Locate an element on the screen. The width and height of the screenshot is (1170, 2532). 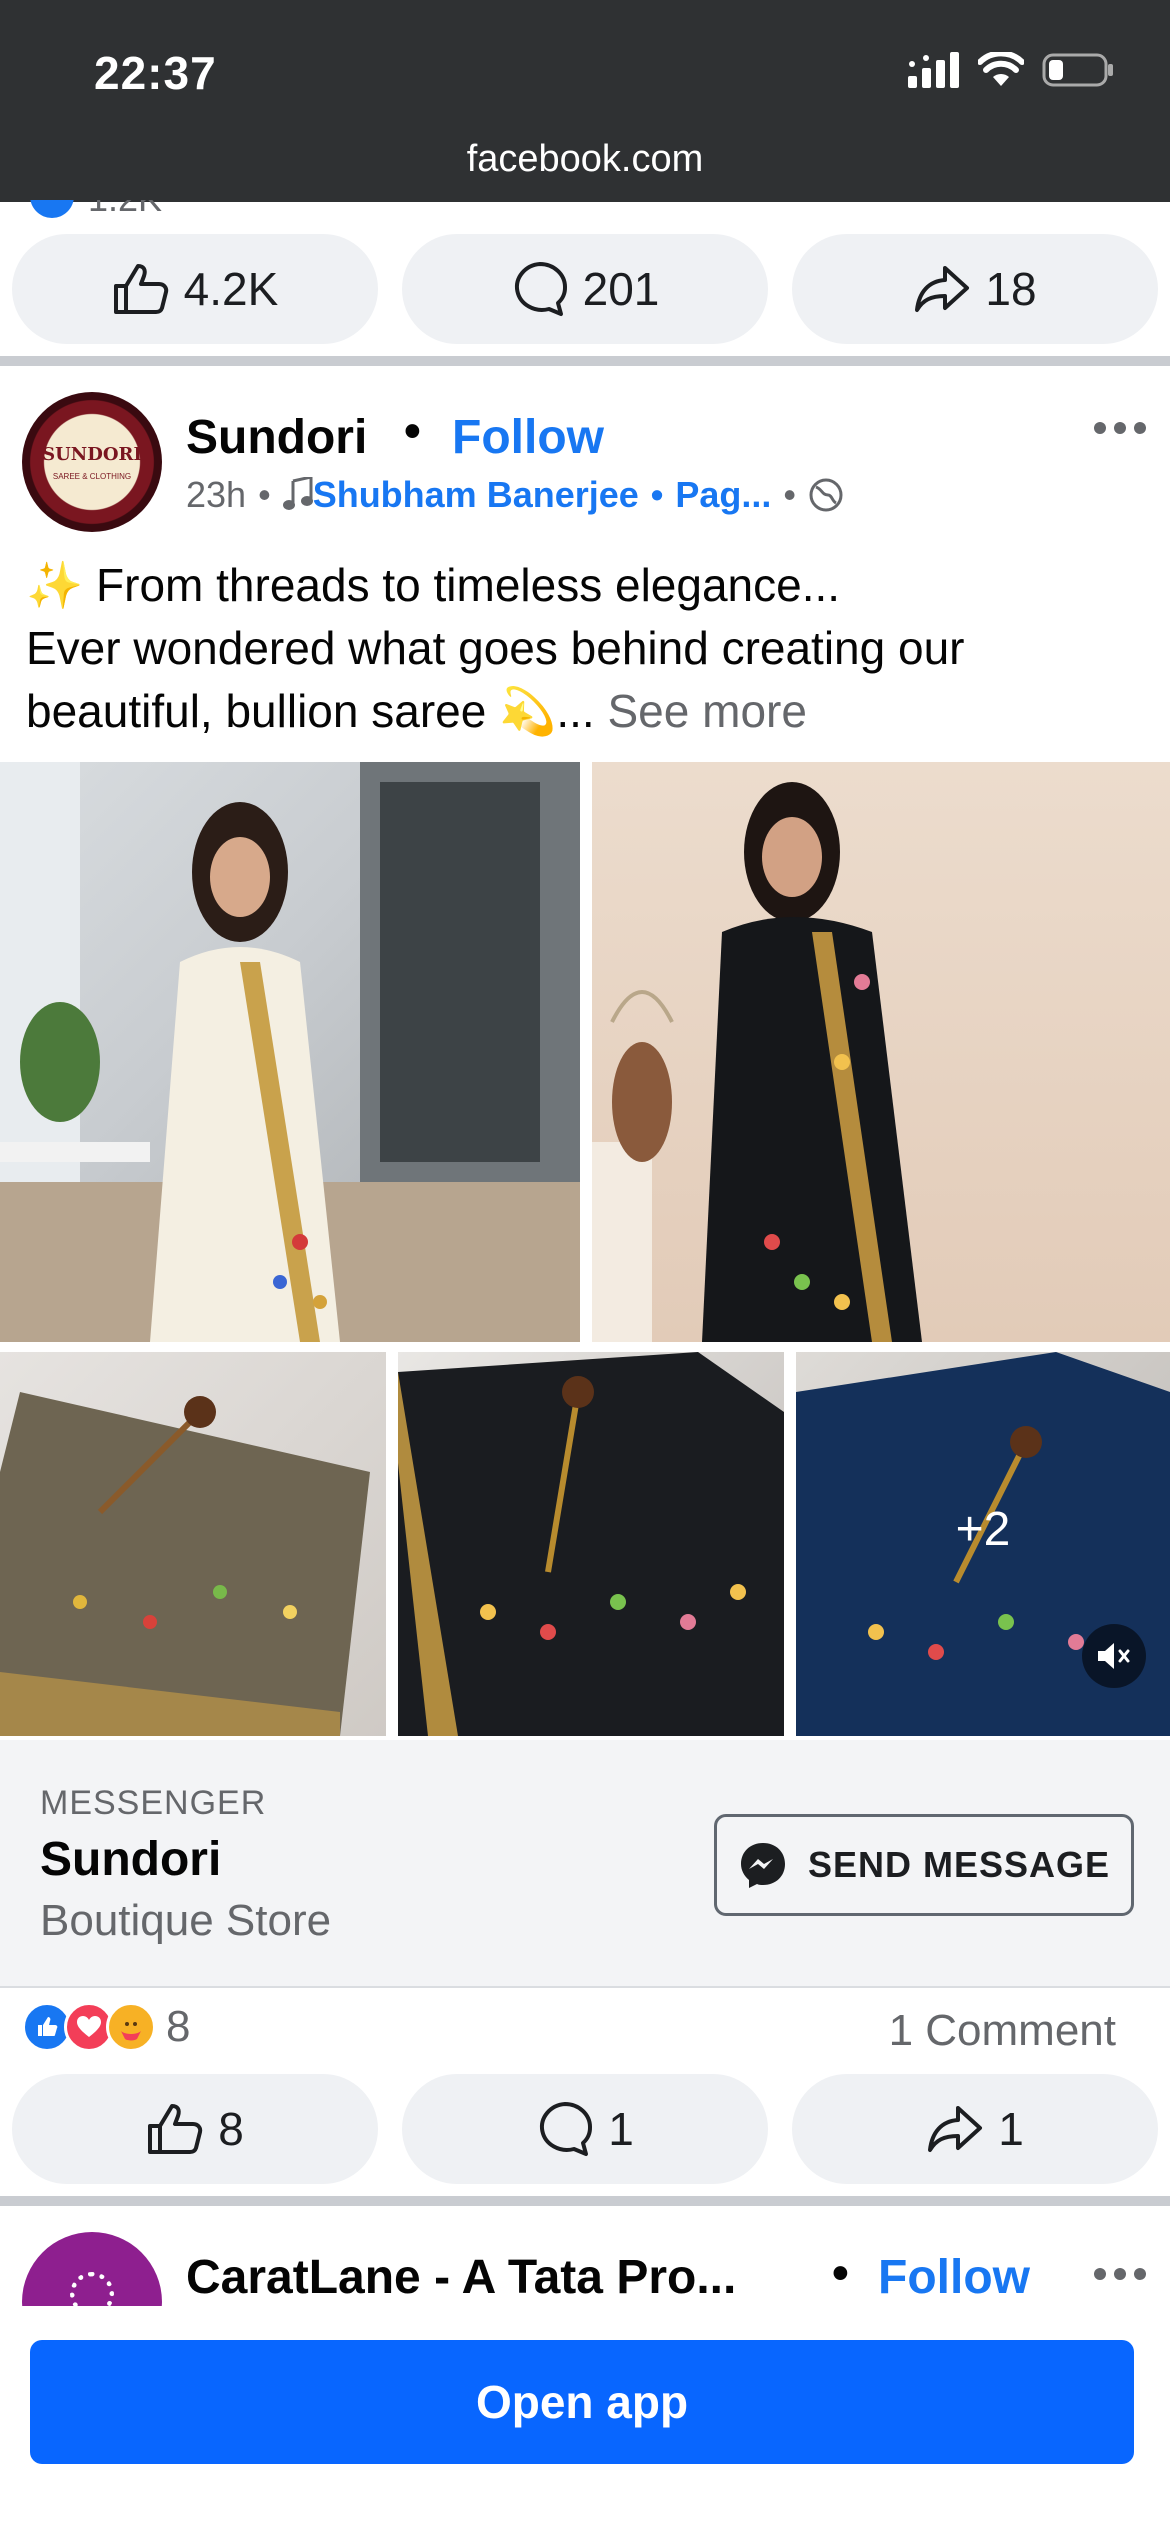
previous-post-actions: 4.2K 201 18 is located at coordinates (585, 289).